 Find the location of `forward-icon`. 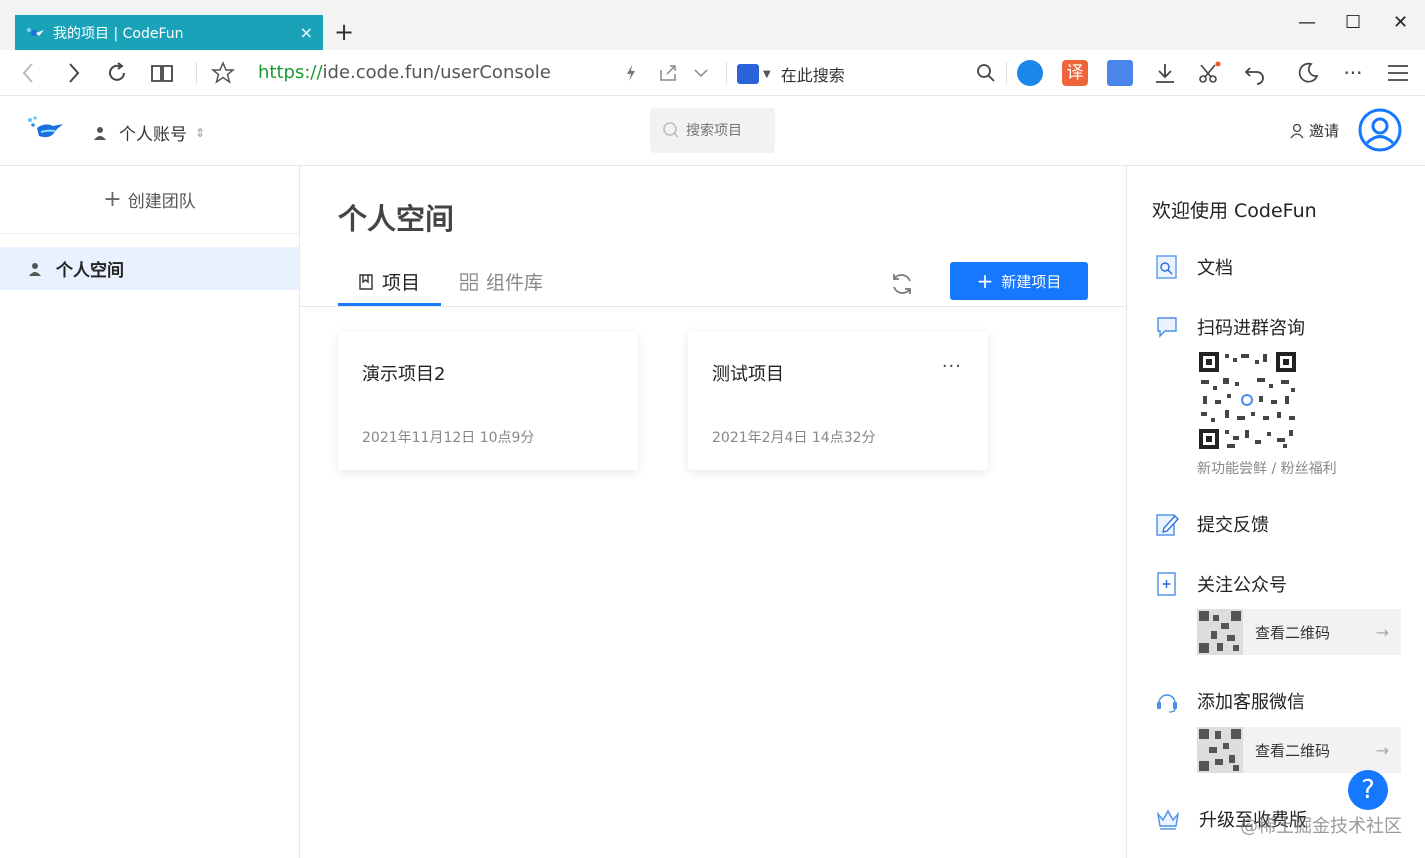

forward-icon is located at coordinates (73, 73).